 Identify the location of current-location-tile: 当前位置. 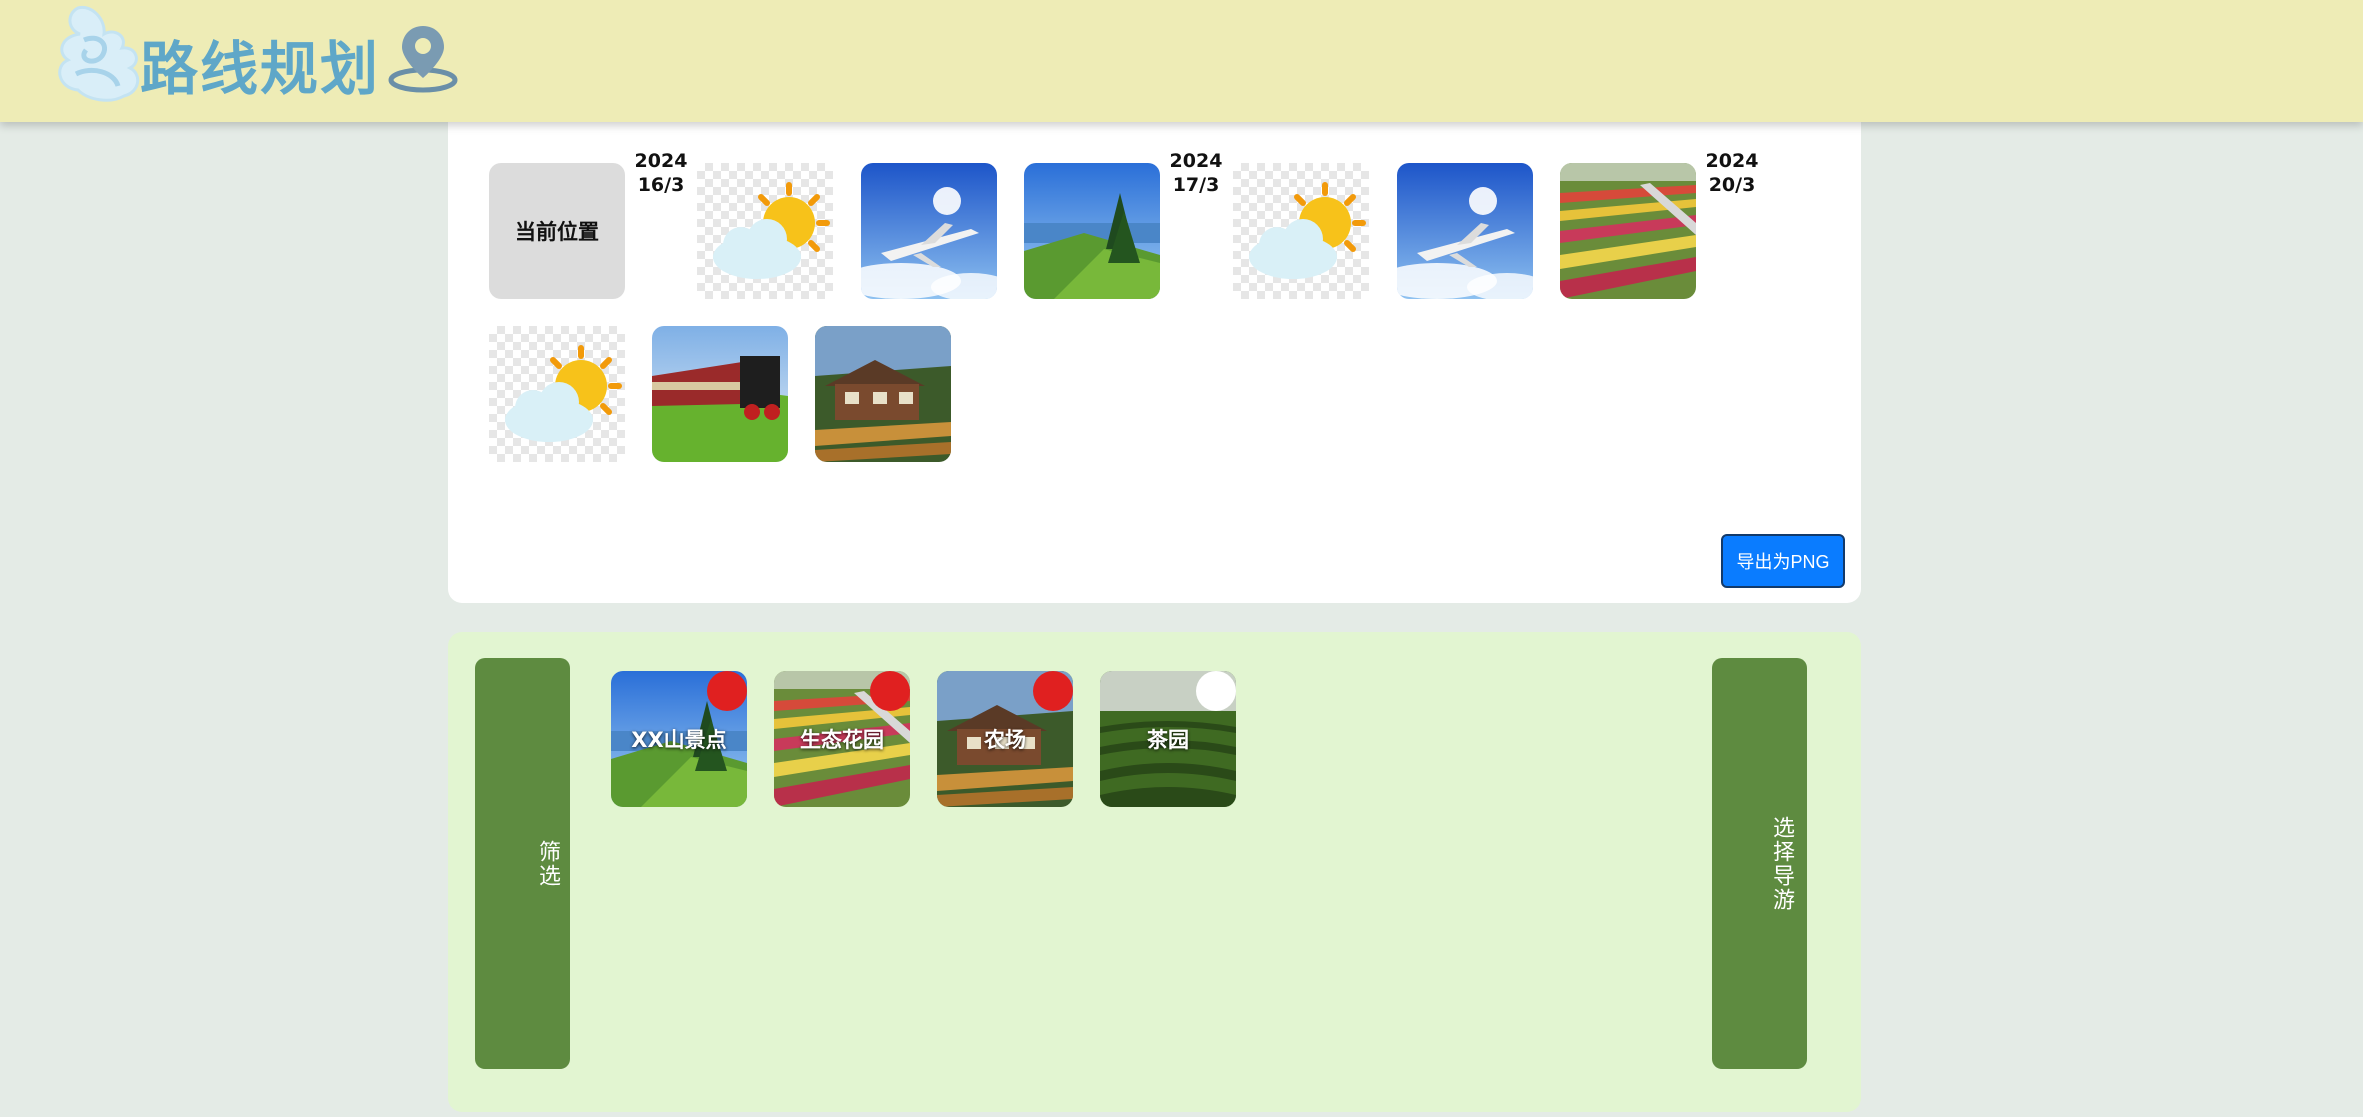
(557, 231).